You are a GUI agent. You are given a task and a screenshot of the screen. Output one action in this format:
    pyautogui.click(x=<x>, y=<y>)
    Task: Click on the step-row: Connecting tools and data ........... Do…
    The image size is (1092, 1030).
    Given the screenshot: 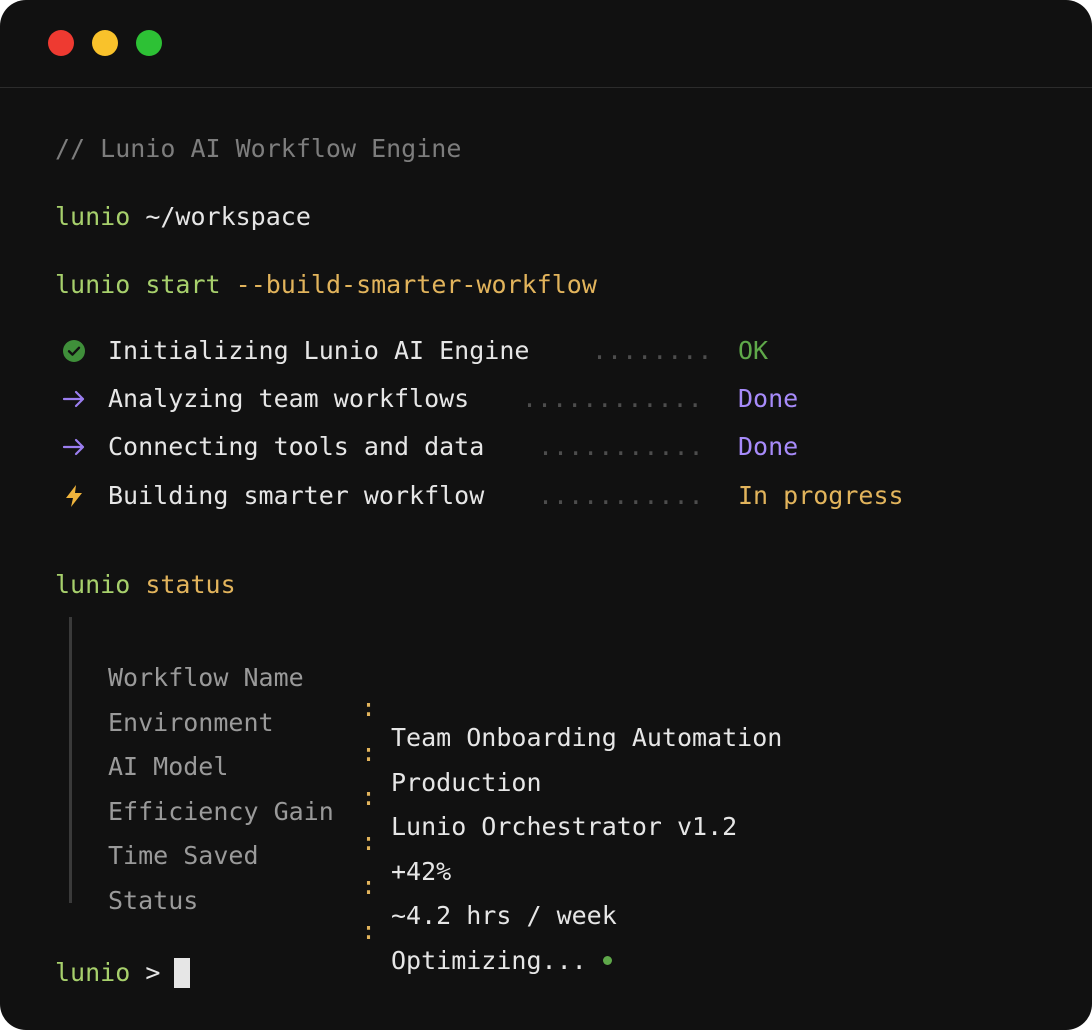 What is the action you would take?
    pyautogui.click(x=512, y=447)
    